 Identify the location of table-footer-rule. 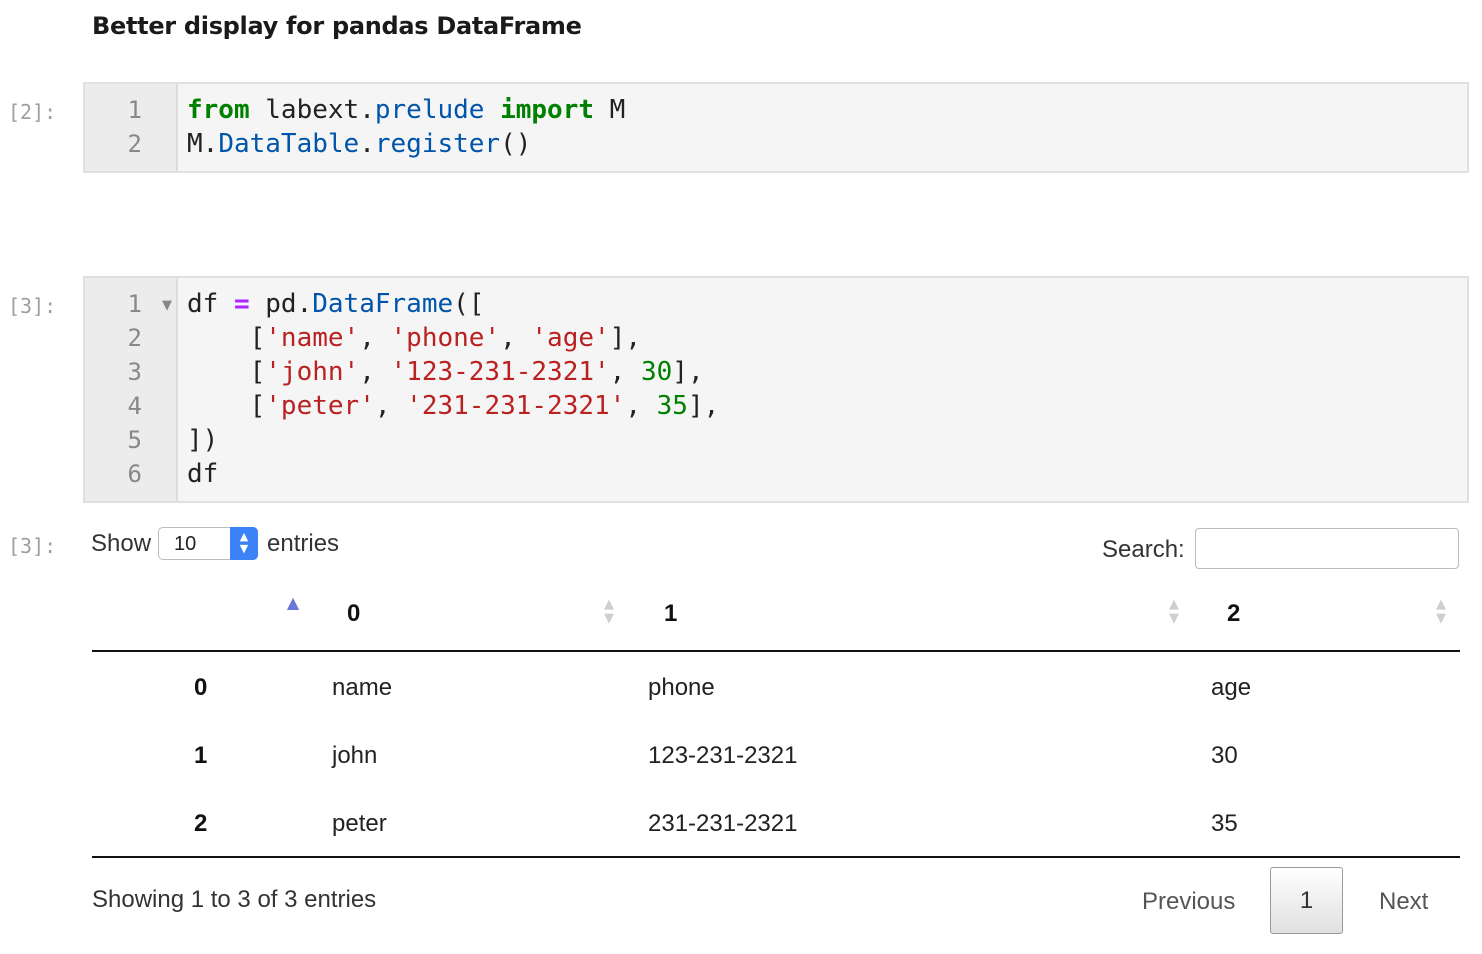
(776, 857).